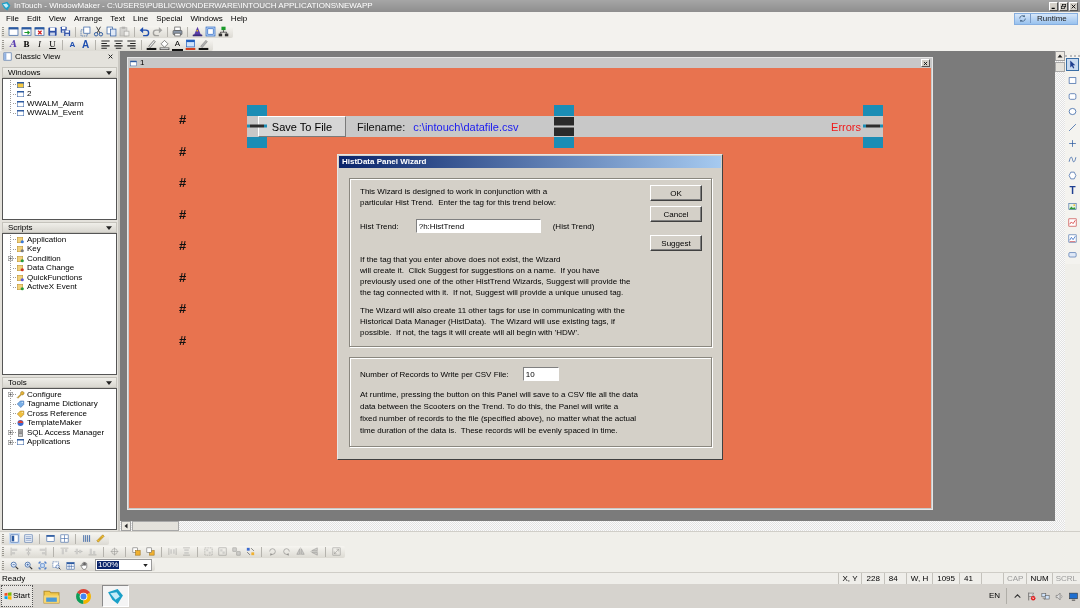 The width and height of the screenshot is (1080, 608). What do you see at coordinates (85, 44) in the screenshot?
I see `font-size-down-button: A` at bounding box center [85, 44].